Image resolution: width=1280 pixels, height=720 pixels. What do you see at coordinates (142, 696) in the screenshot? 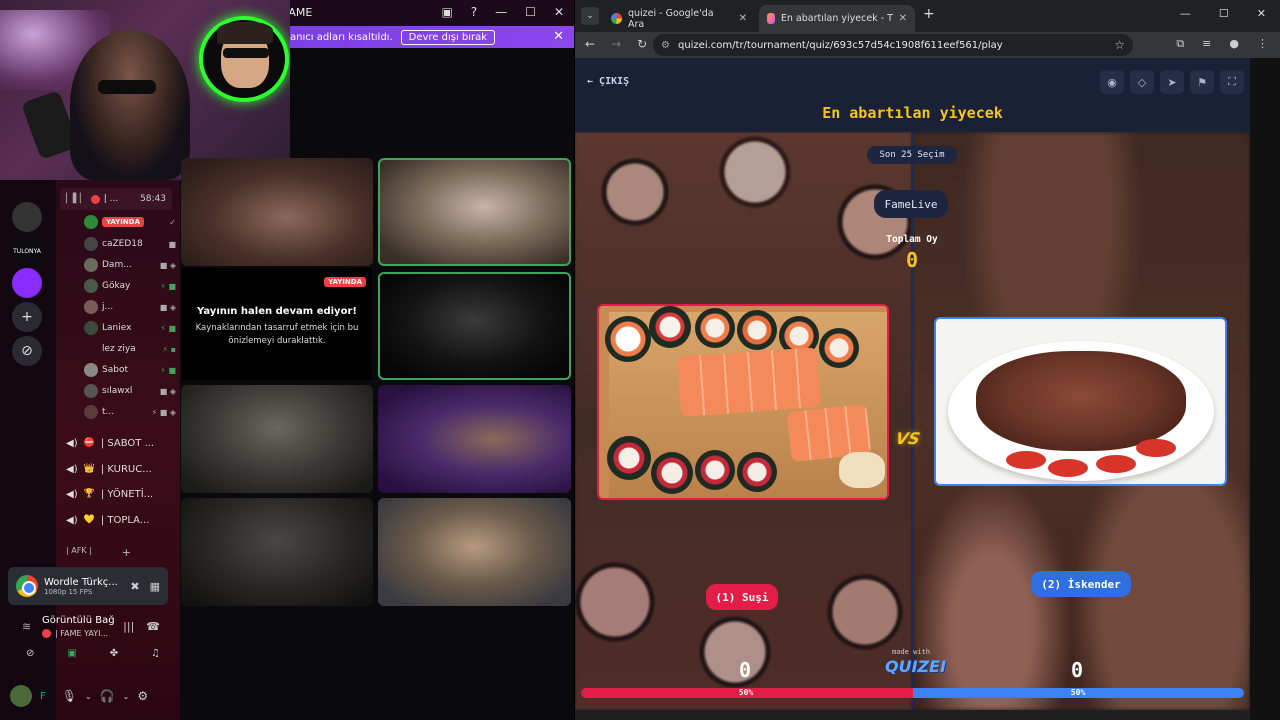
I see `settings-gear-icon: ⚙` at bounding box center [142, 696].